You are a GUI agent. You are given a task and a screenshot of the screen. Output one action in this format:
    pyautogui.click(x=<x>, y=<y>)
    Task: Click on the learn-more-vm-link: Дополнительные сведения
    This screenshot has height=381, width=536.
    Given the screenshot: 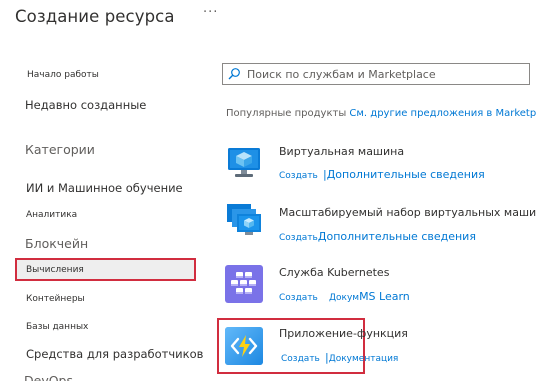 What is the action you would take?
    pyautogui.click(x=406, y=174)
    